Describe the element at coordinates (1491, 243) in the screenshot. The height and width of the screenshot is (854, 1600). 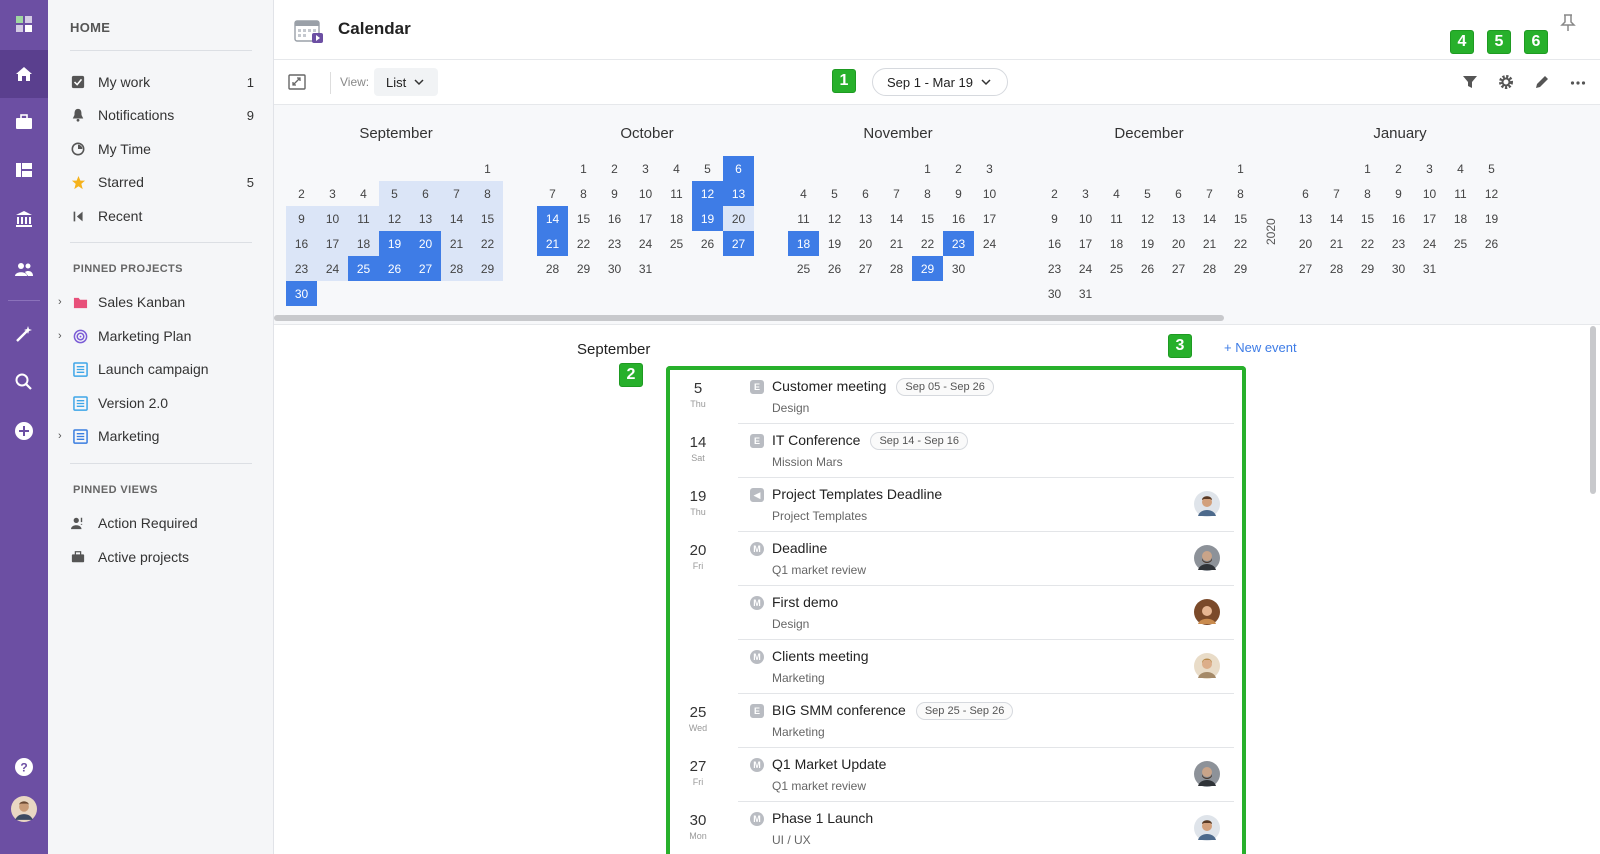
I see `calendar-day: 26` at that location.